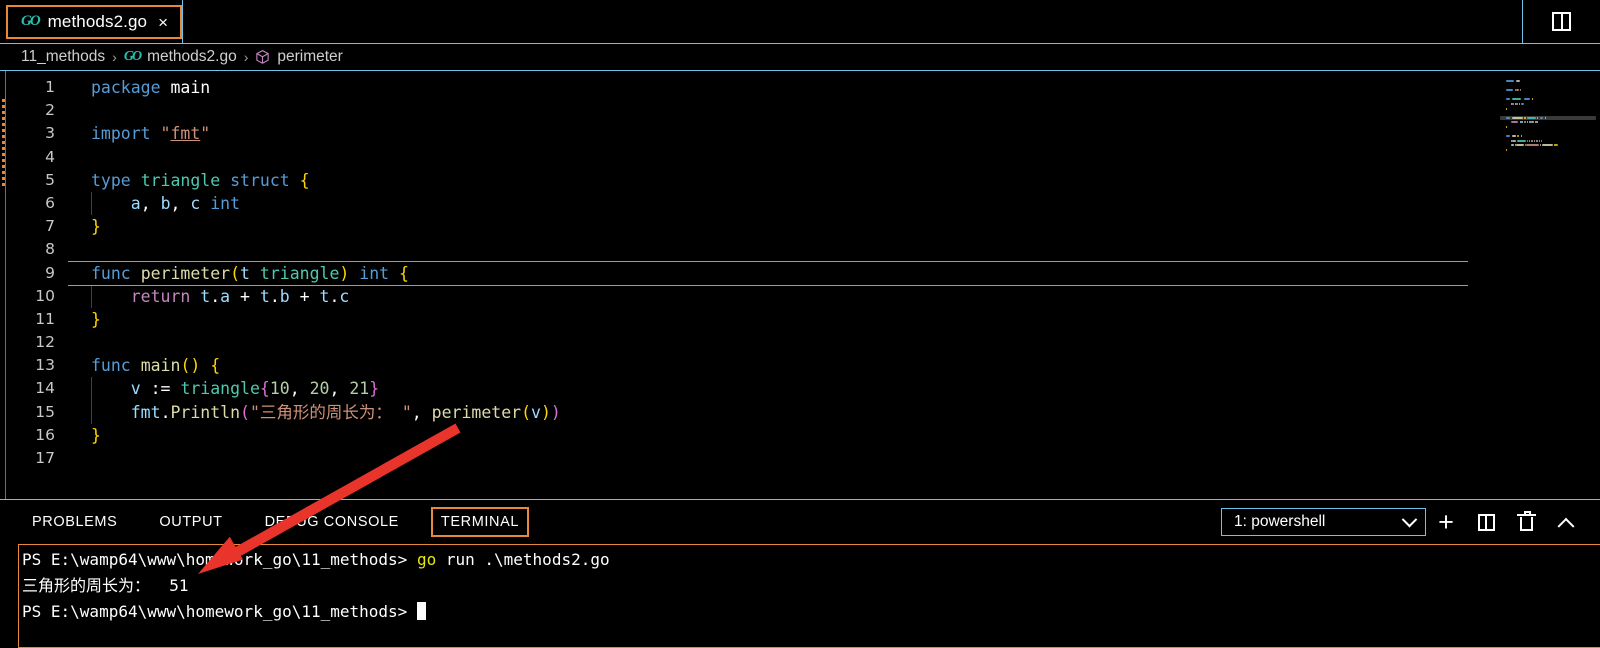  I want to click on new-terminal-button: +, so click(1446, 522).